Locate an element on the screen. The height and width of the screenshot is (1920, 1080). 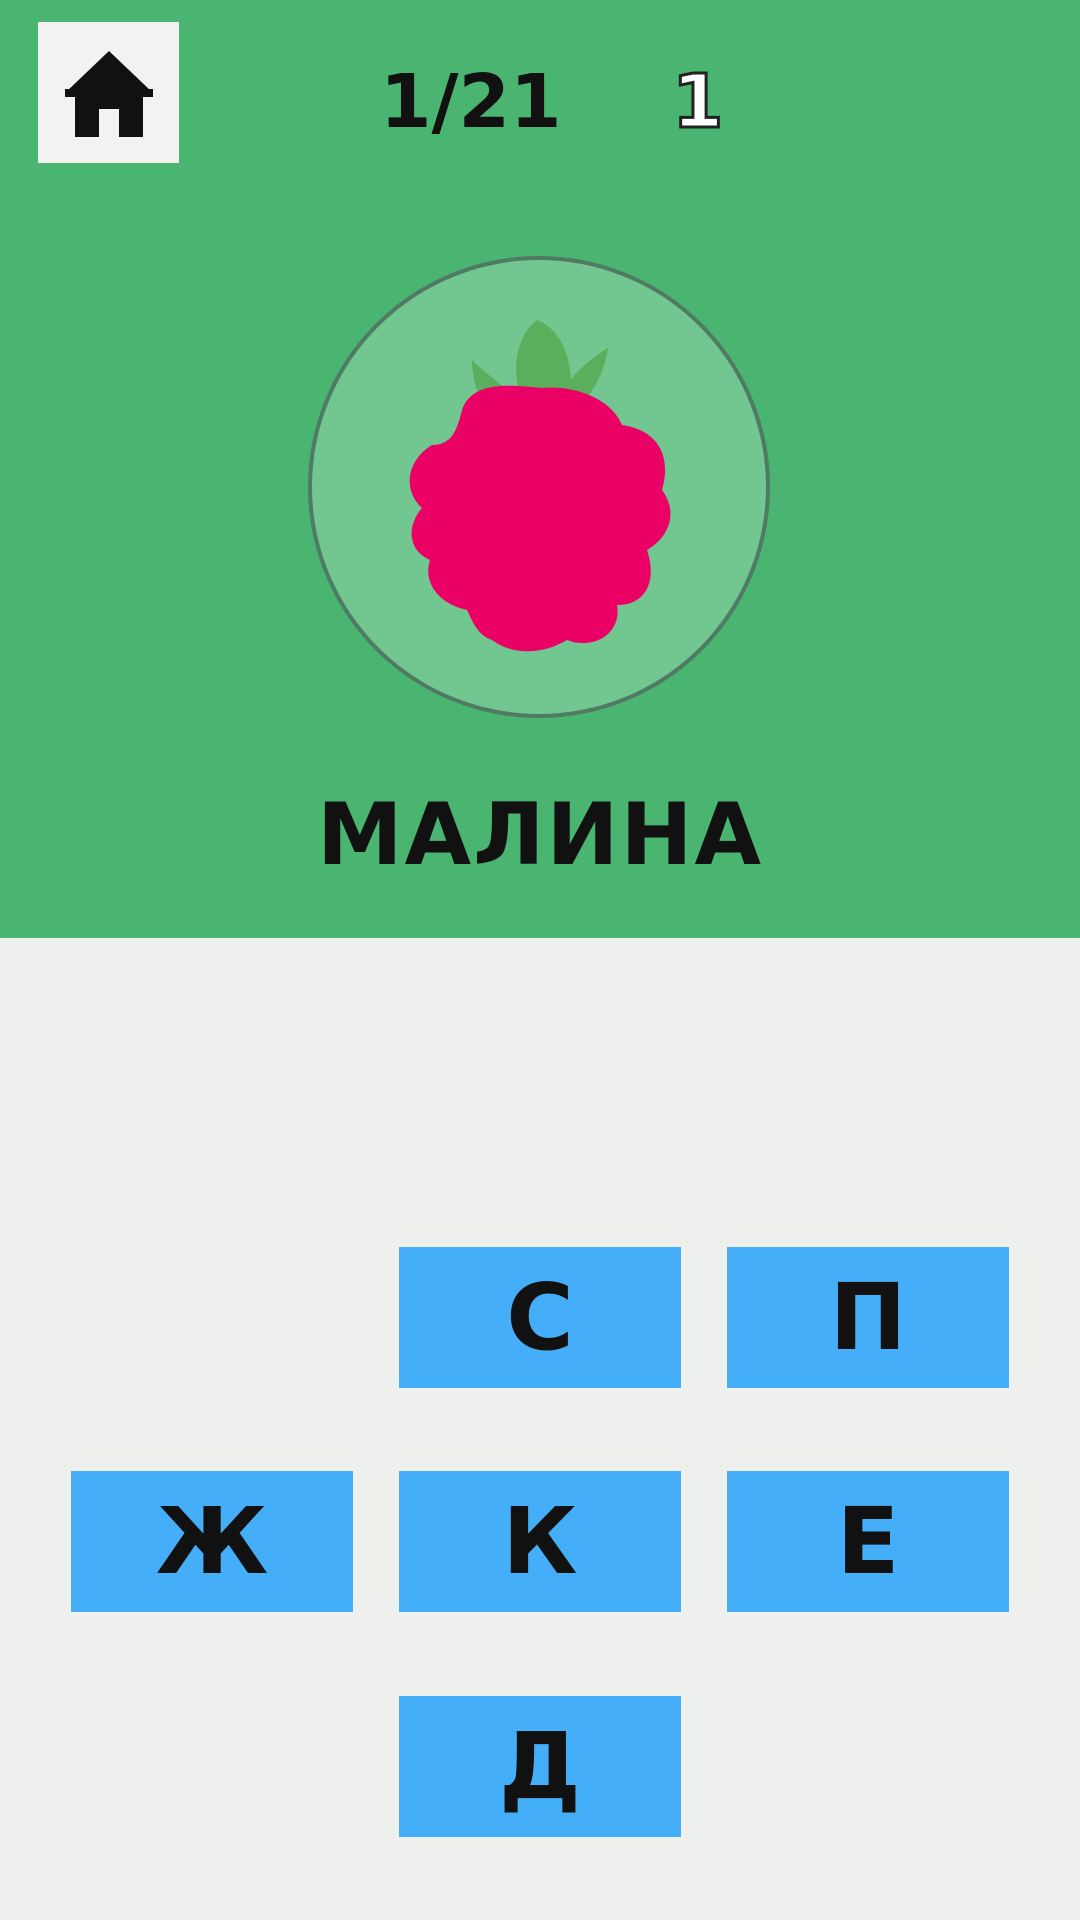
house-icon is located at coordinates (108, 93).